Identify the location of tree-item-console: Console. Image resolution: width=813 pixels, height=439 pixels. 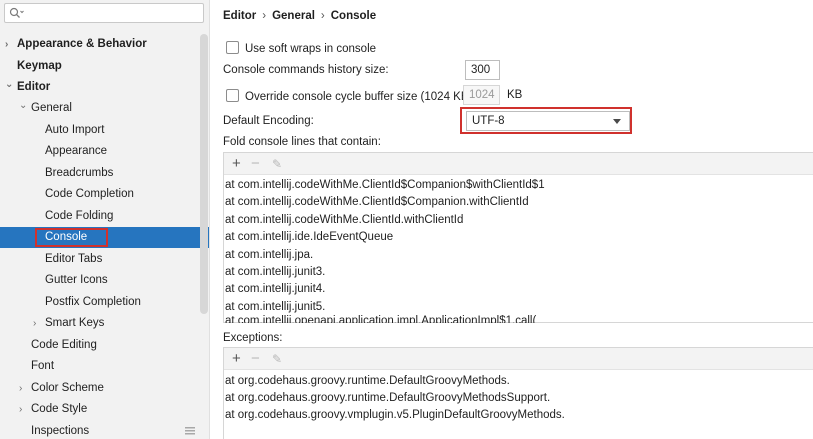
(104, 237).